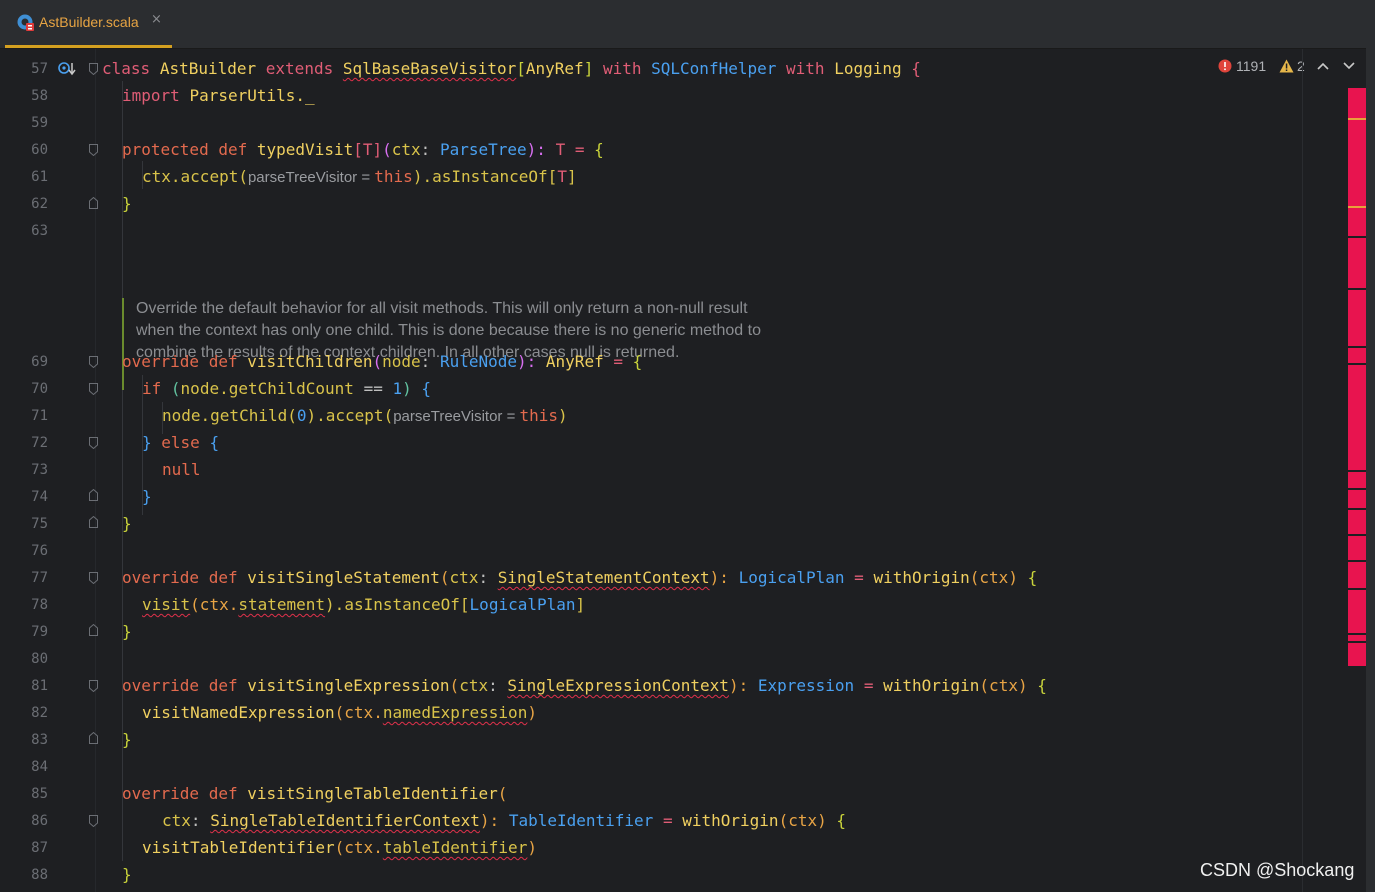  Describe the element at coordinates (282, 604) in the screenshot. I see `field: statement` at that location.